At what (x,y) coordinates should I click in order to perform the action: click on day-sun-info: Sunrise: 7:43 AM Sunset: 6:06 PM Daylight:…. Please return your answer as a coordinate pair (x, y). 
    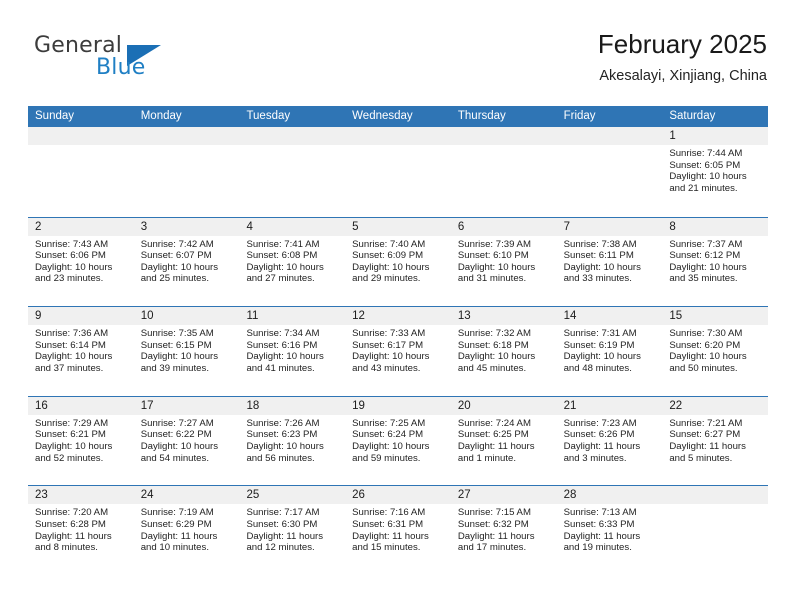
    Looking at the image, I should click on (81, 260).